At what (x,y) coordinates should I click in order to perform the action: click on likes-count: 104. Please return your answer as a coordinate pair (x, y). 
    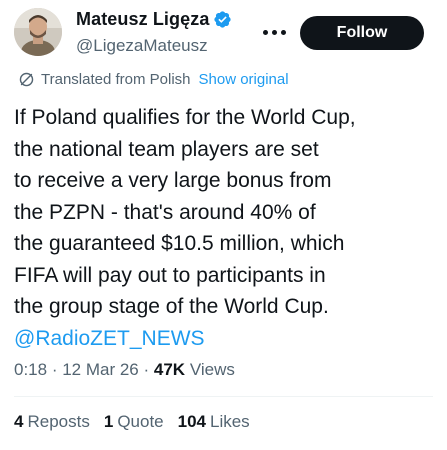
    Looking at the image, I should click on (191, 421).